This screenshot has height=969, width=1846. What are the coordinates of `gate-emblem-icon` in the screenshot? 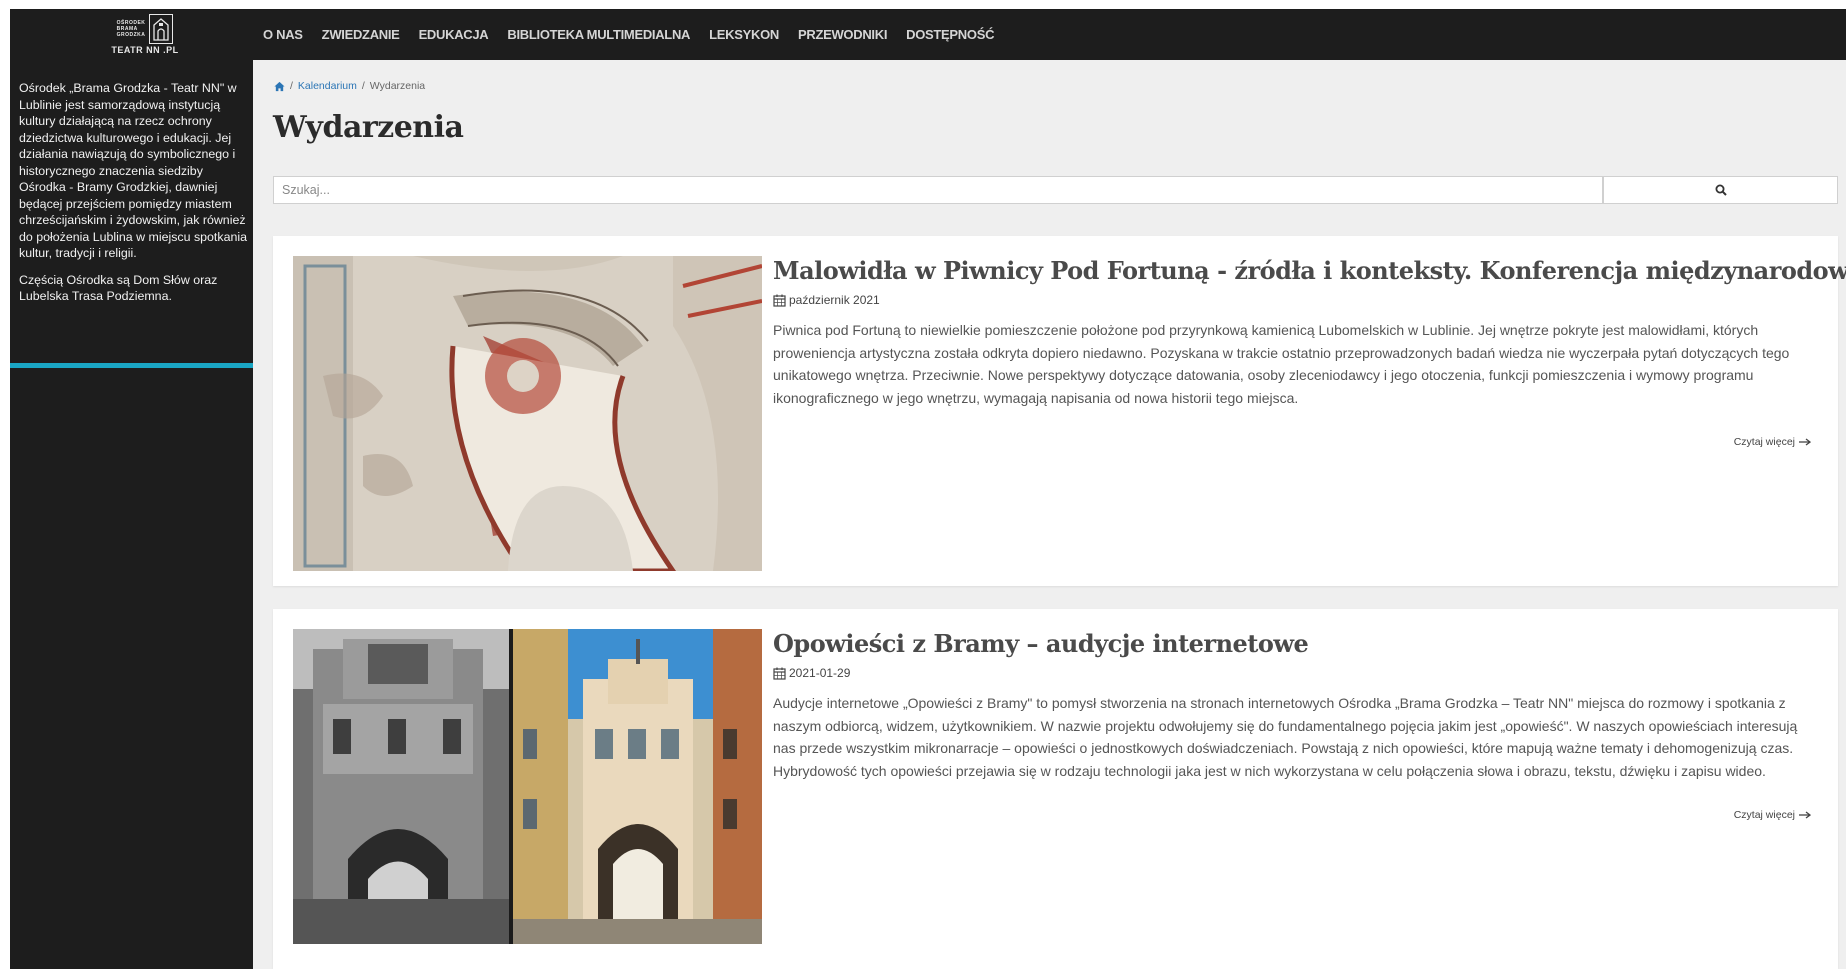 It's located at (161, 29).